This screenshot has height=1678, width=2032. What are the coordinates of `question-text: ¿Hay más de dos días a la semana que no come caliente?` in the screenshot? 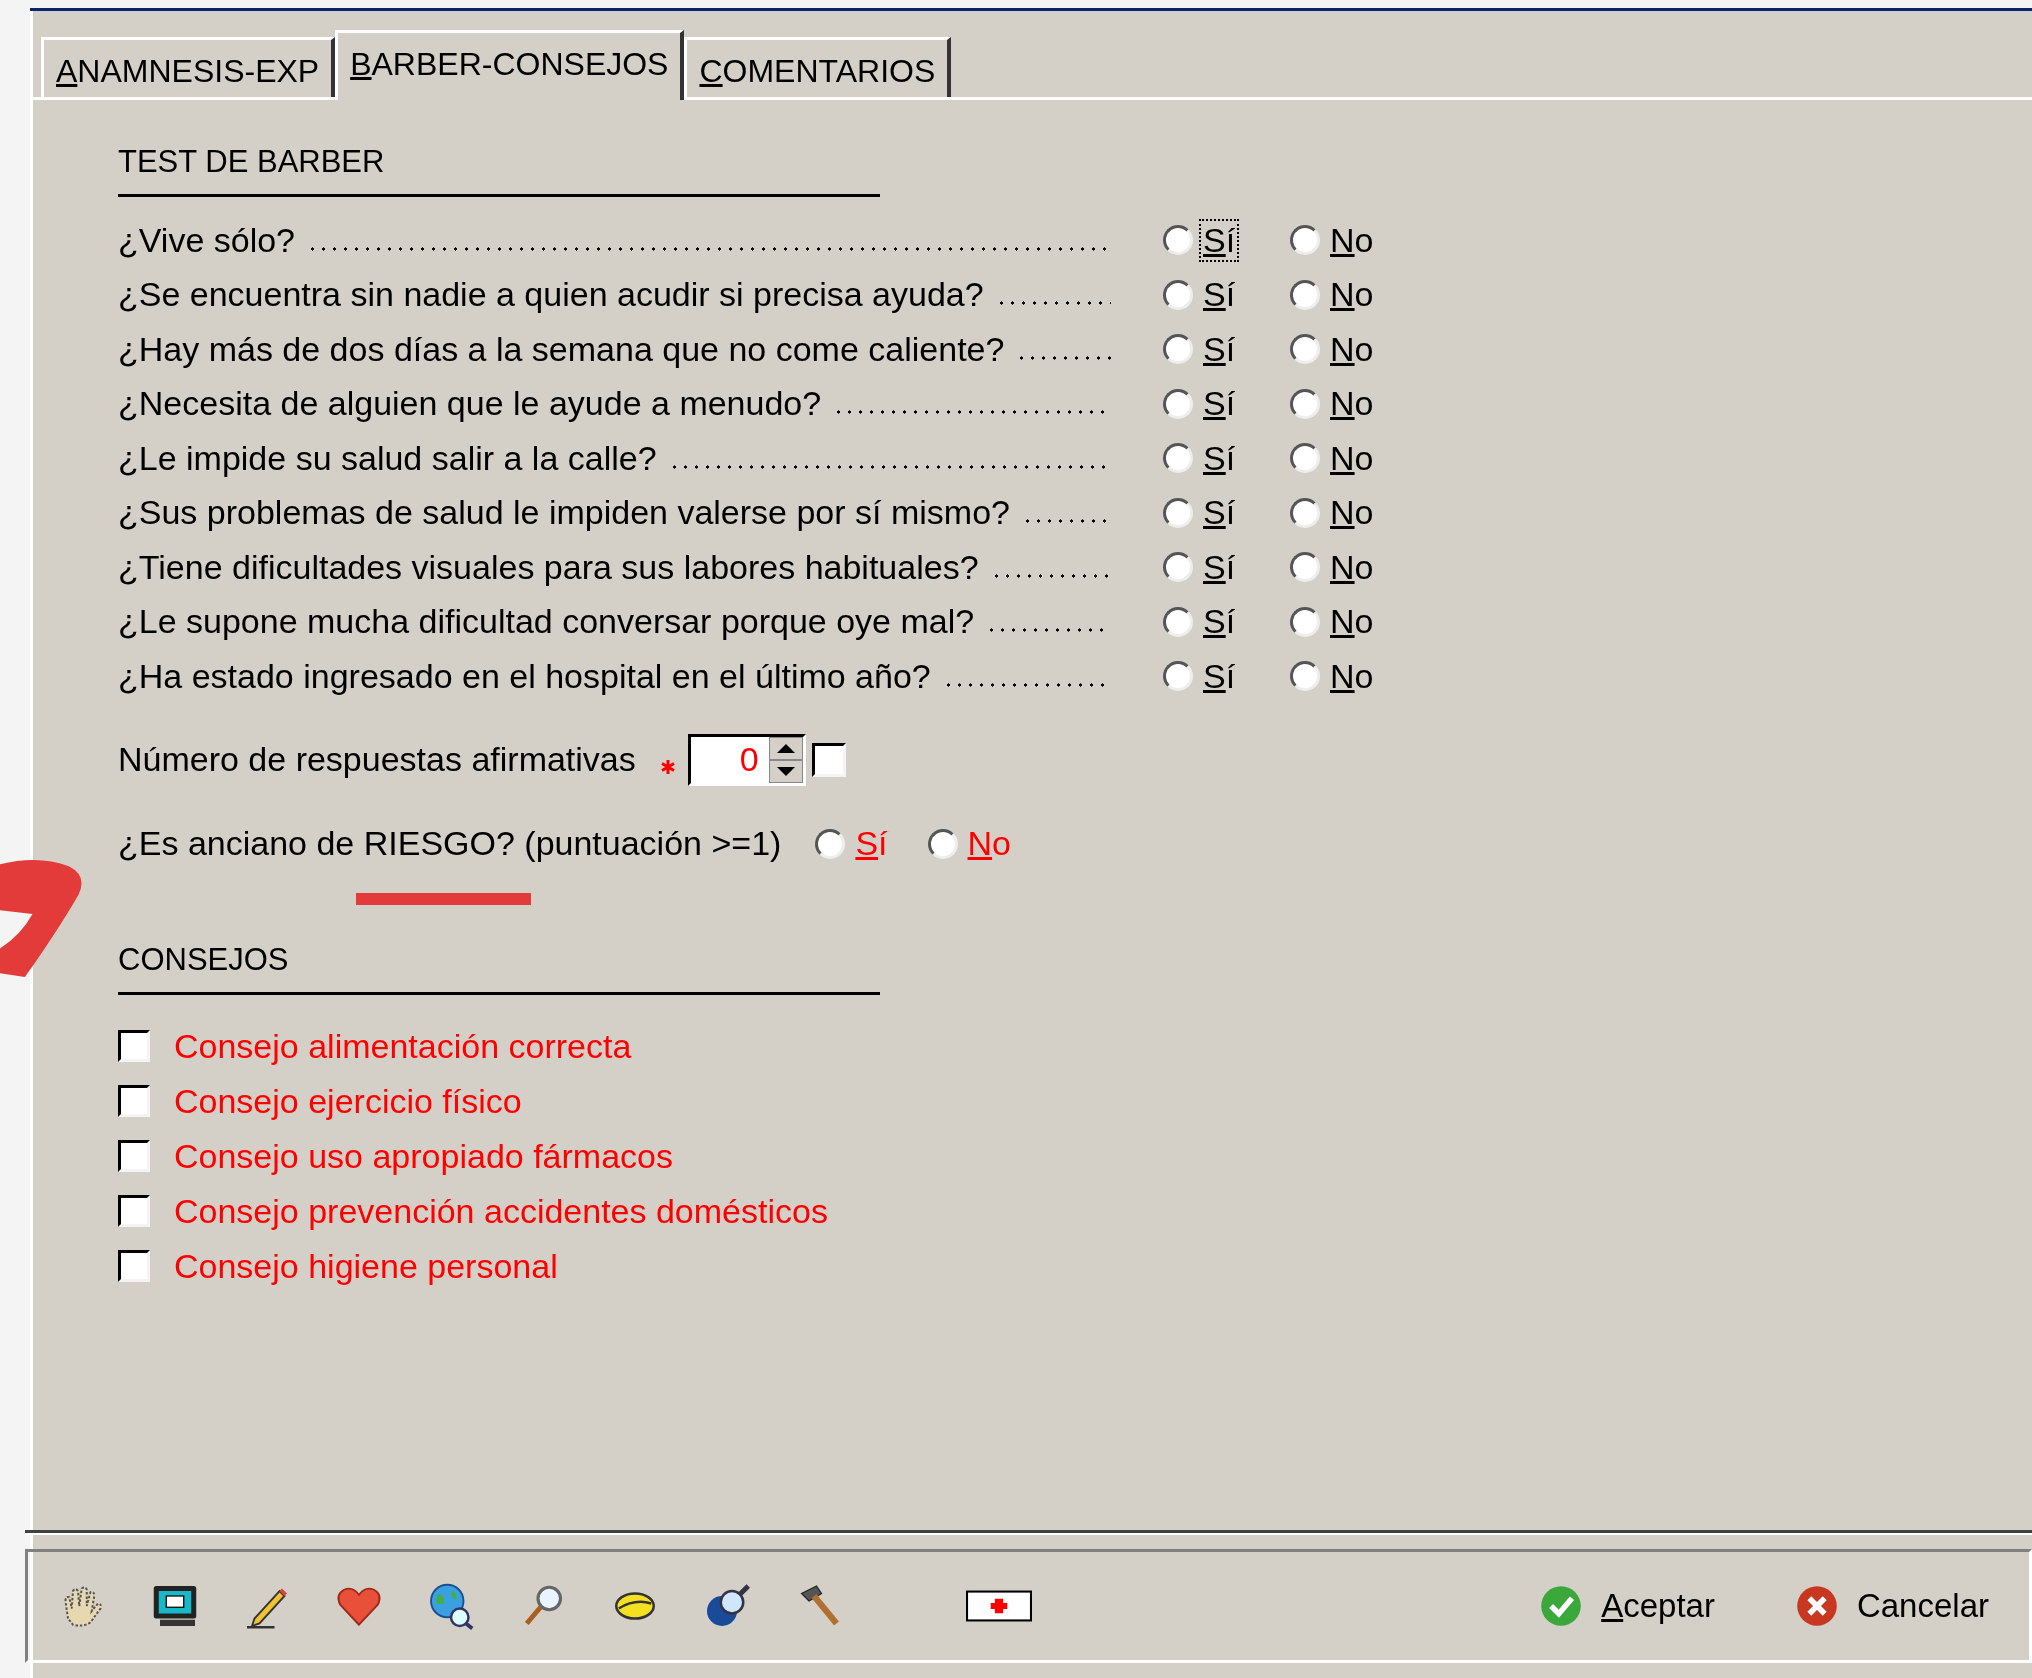 It's located at (561, 349).